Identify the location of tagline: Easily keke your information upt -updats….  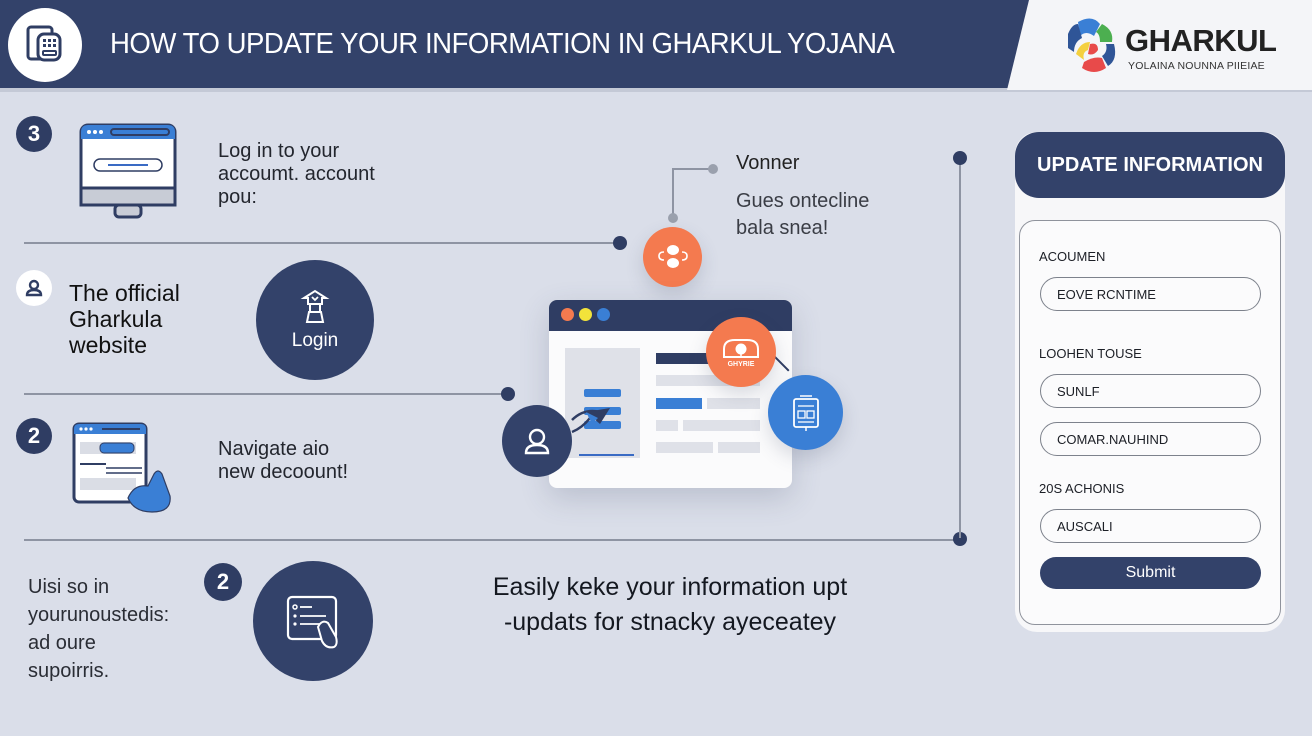
(670, 605).